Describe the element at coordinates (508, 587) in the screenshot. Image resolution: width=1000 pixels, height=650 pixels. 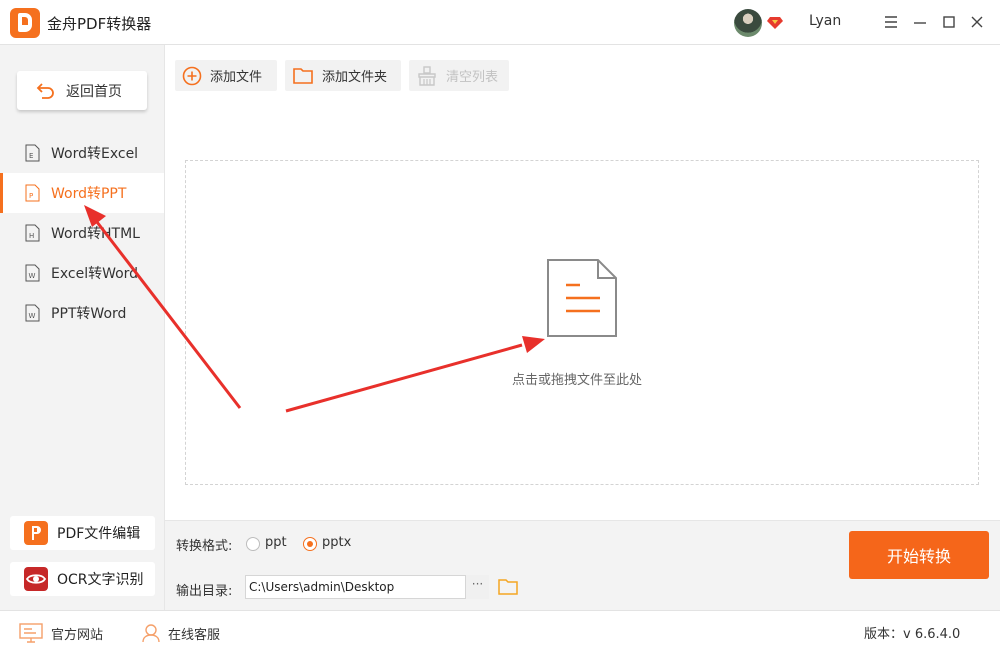
I see `open-folder-icon` at that location.